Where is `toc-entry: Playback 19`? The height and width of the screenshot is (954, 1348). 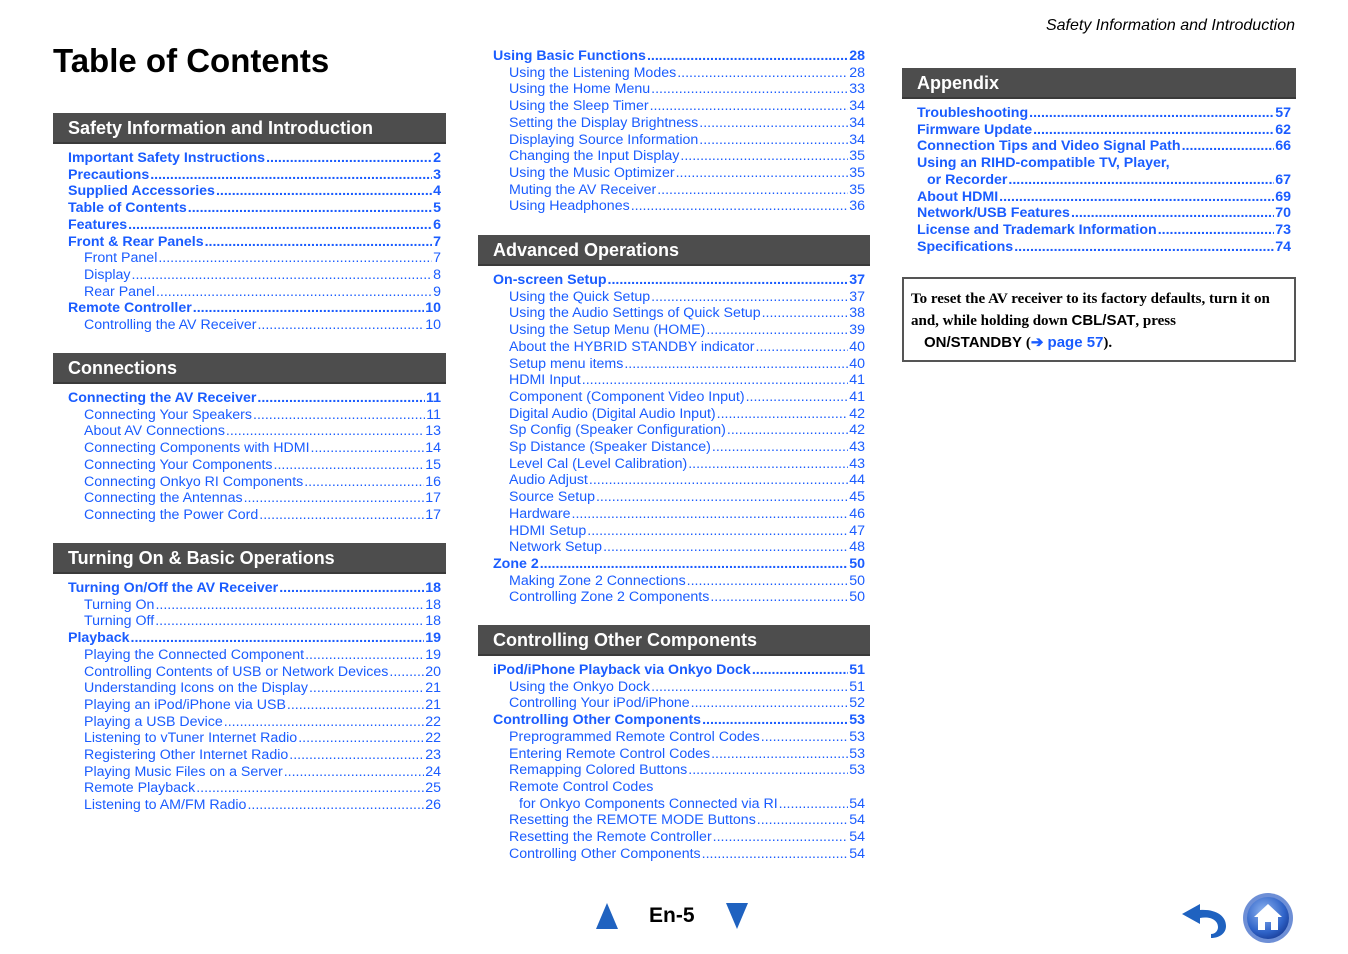
toc-entry: Playback 19 is located at coordinates (254, 638).